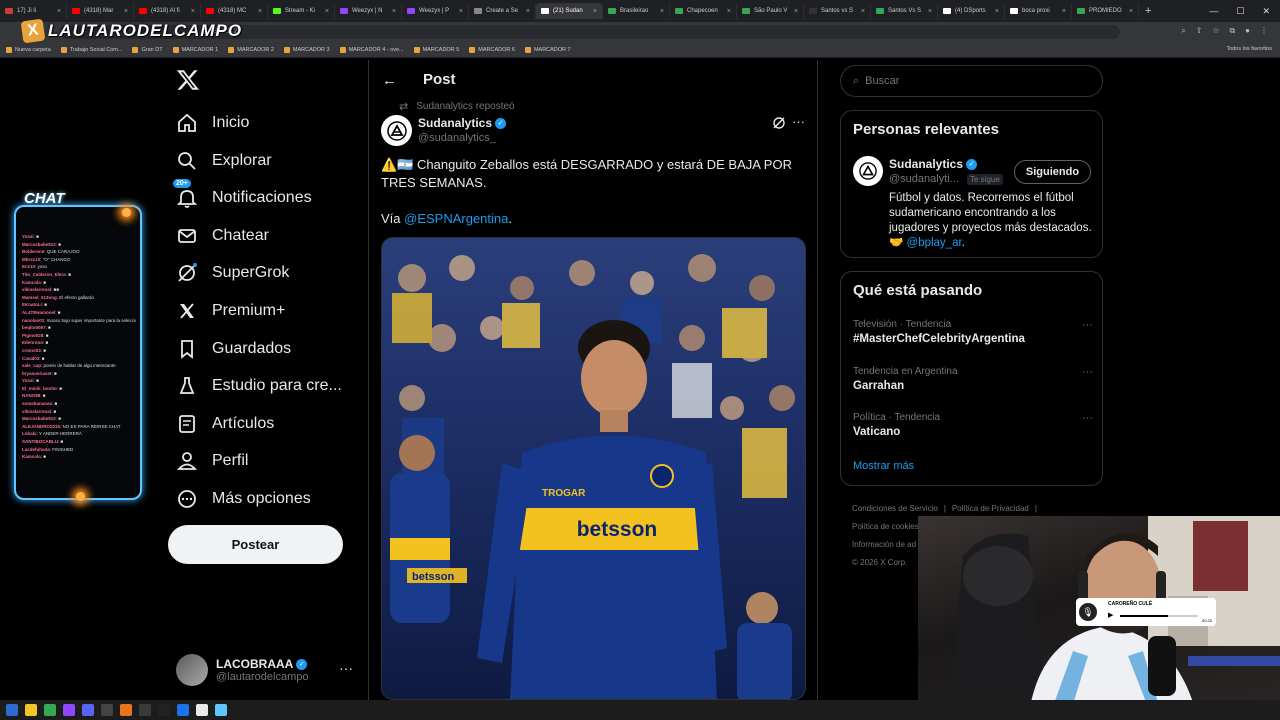  What do you see at coordinates (885, 526) in the screenshot?
I see `footer-link: Política de cookies` at bounding box center [885, 526].